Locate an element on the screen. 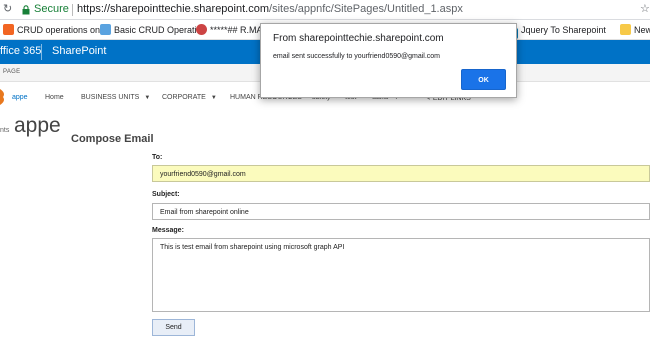 Image resolution: width=650 pixels, height=346 pixels. bookmark-item: CRUD operations on is located at coordinates (51, 30).